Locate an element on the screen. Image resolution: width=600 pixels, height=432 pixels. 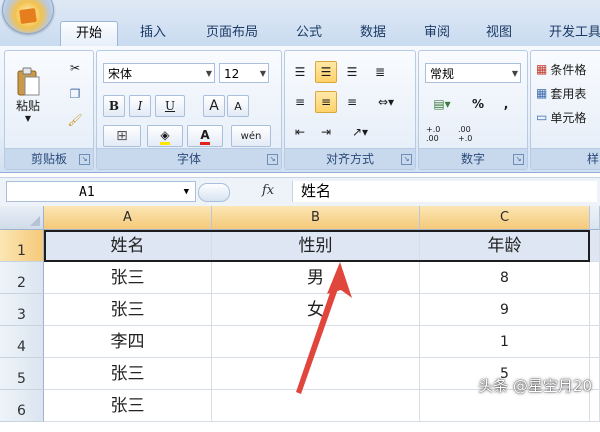
tab-view: 视图 is located at coordinates (499, 33).